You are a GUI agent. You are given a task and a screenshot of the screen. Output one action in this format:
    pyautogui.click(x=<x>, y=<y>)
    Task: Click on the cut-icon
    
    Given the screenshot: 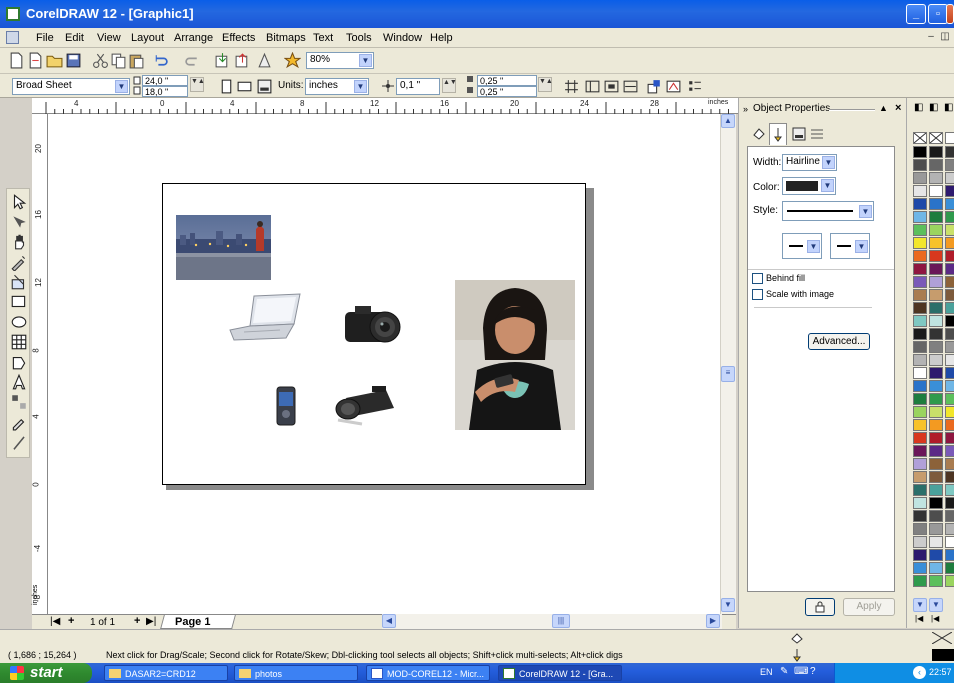 What is the action you would take?
    pyautogui.click(x=100, y=60)
    